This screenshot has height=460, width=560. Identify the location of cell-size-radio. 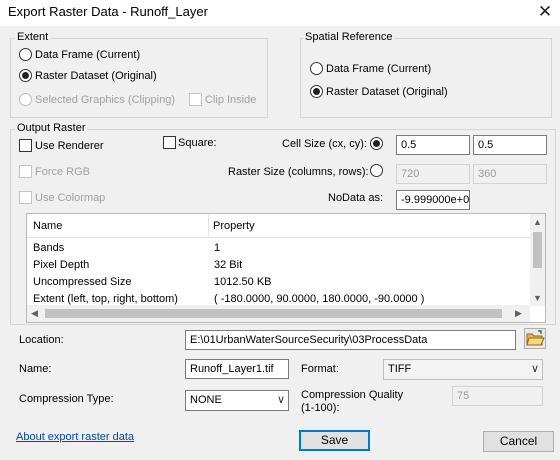
(376, 143).